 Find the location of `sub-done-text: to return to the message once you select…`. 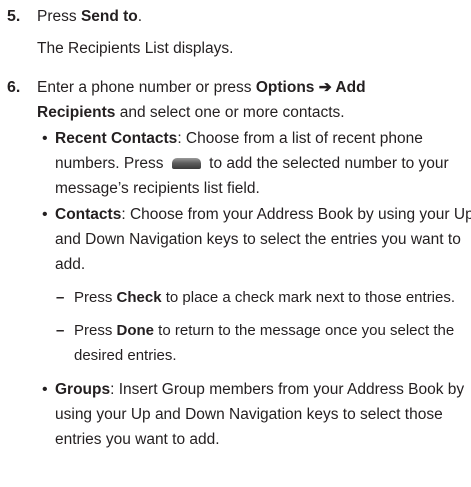

sub-done-text: to return to the message once you select… is located at coordinates (304, 330).